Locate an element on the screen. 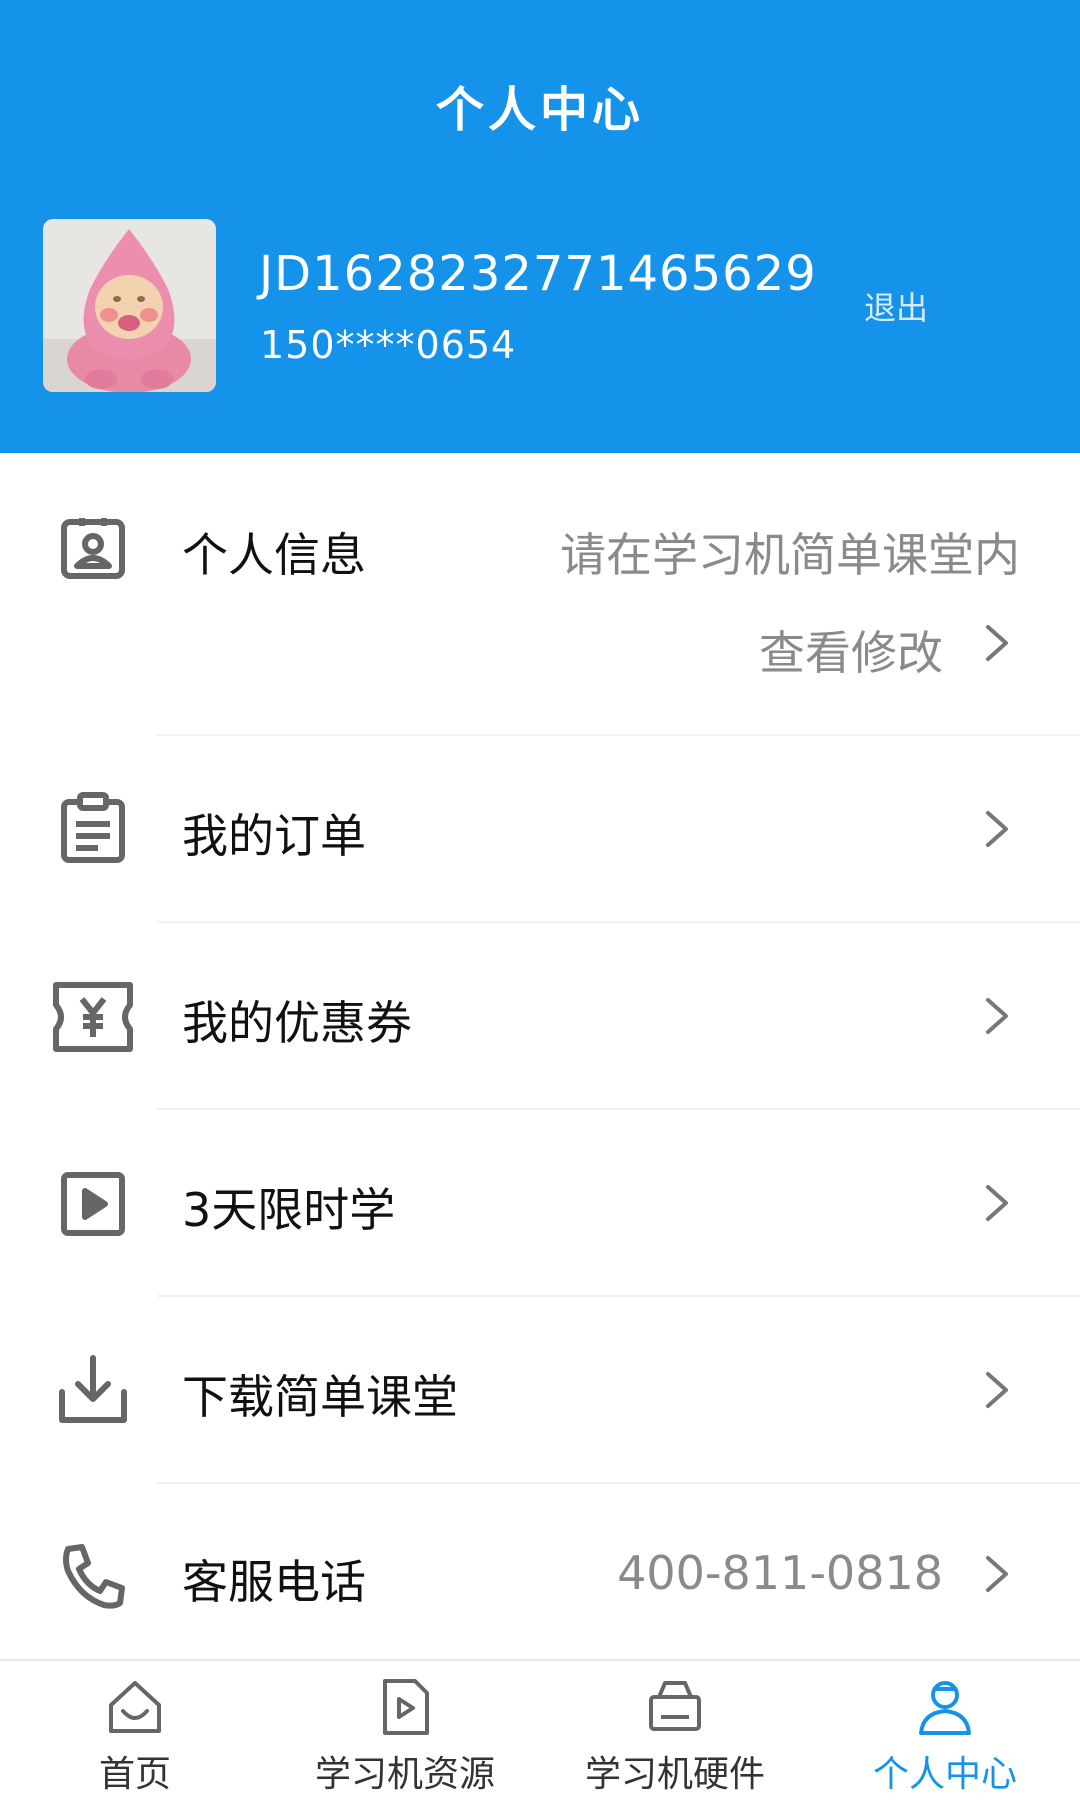 Image resolution: width=1080 pixels, height=1809 pixels. menu-label-customer-service: 客服电话 is located at coordinates (274, 1582).